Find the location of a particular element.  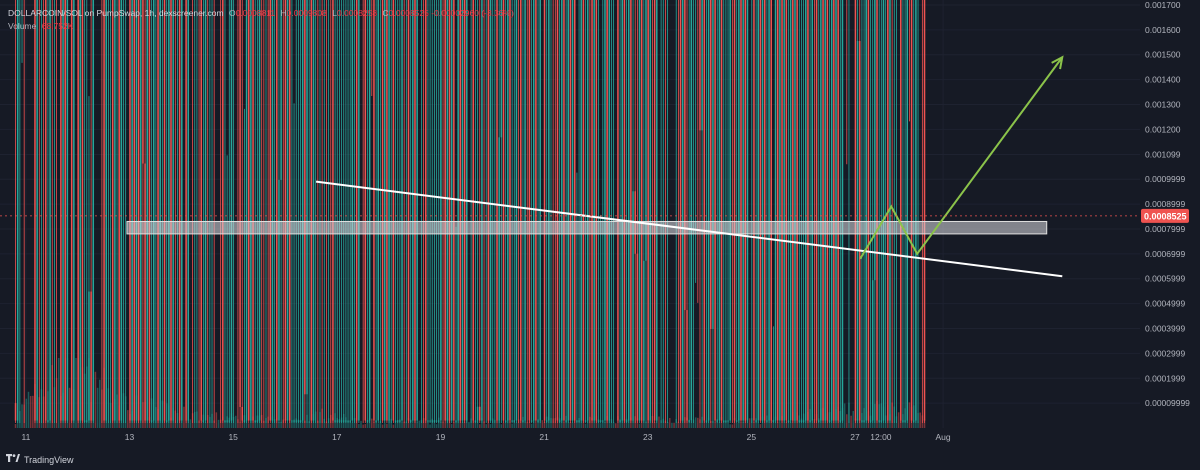

time-tick-label: 11 is located at coordinates (25, 437).